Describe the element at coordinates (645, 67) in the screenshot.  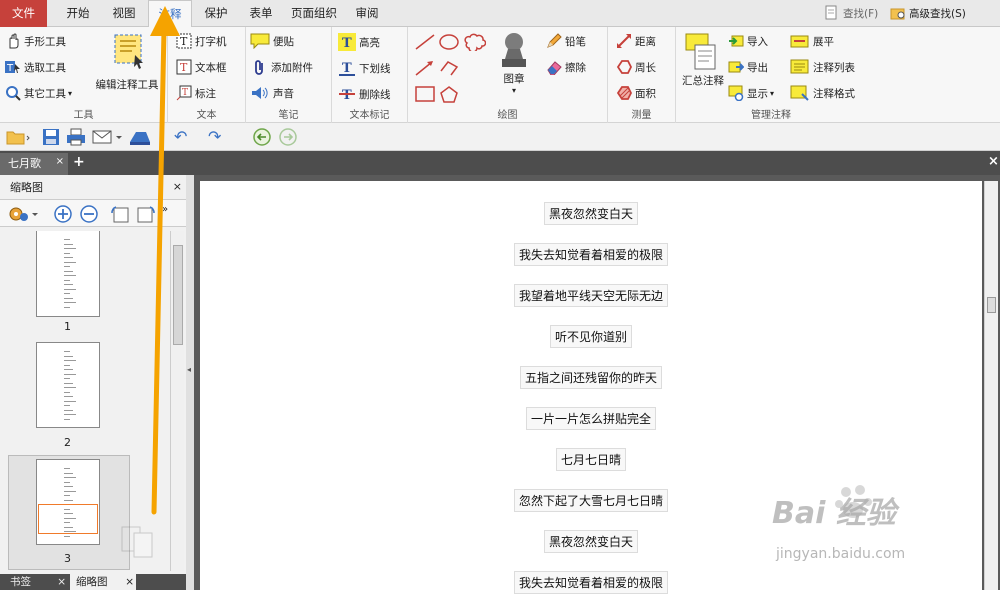
I see `perimeter-label: 周长` at that location.